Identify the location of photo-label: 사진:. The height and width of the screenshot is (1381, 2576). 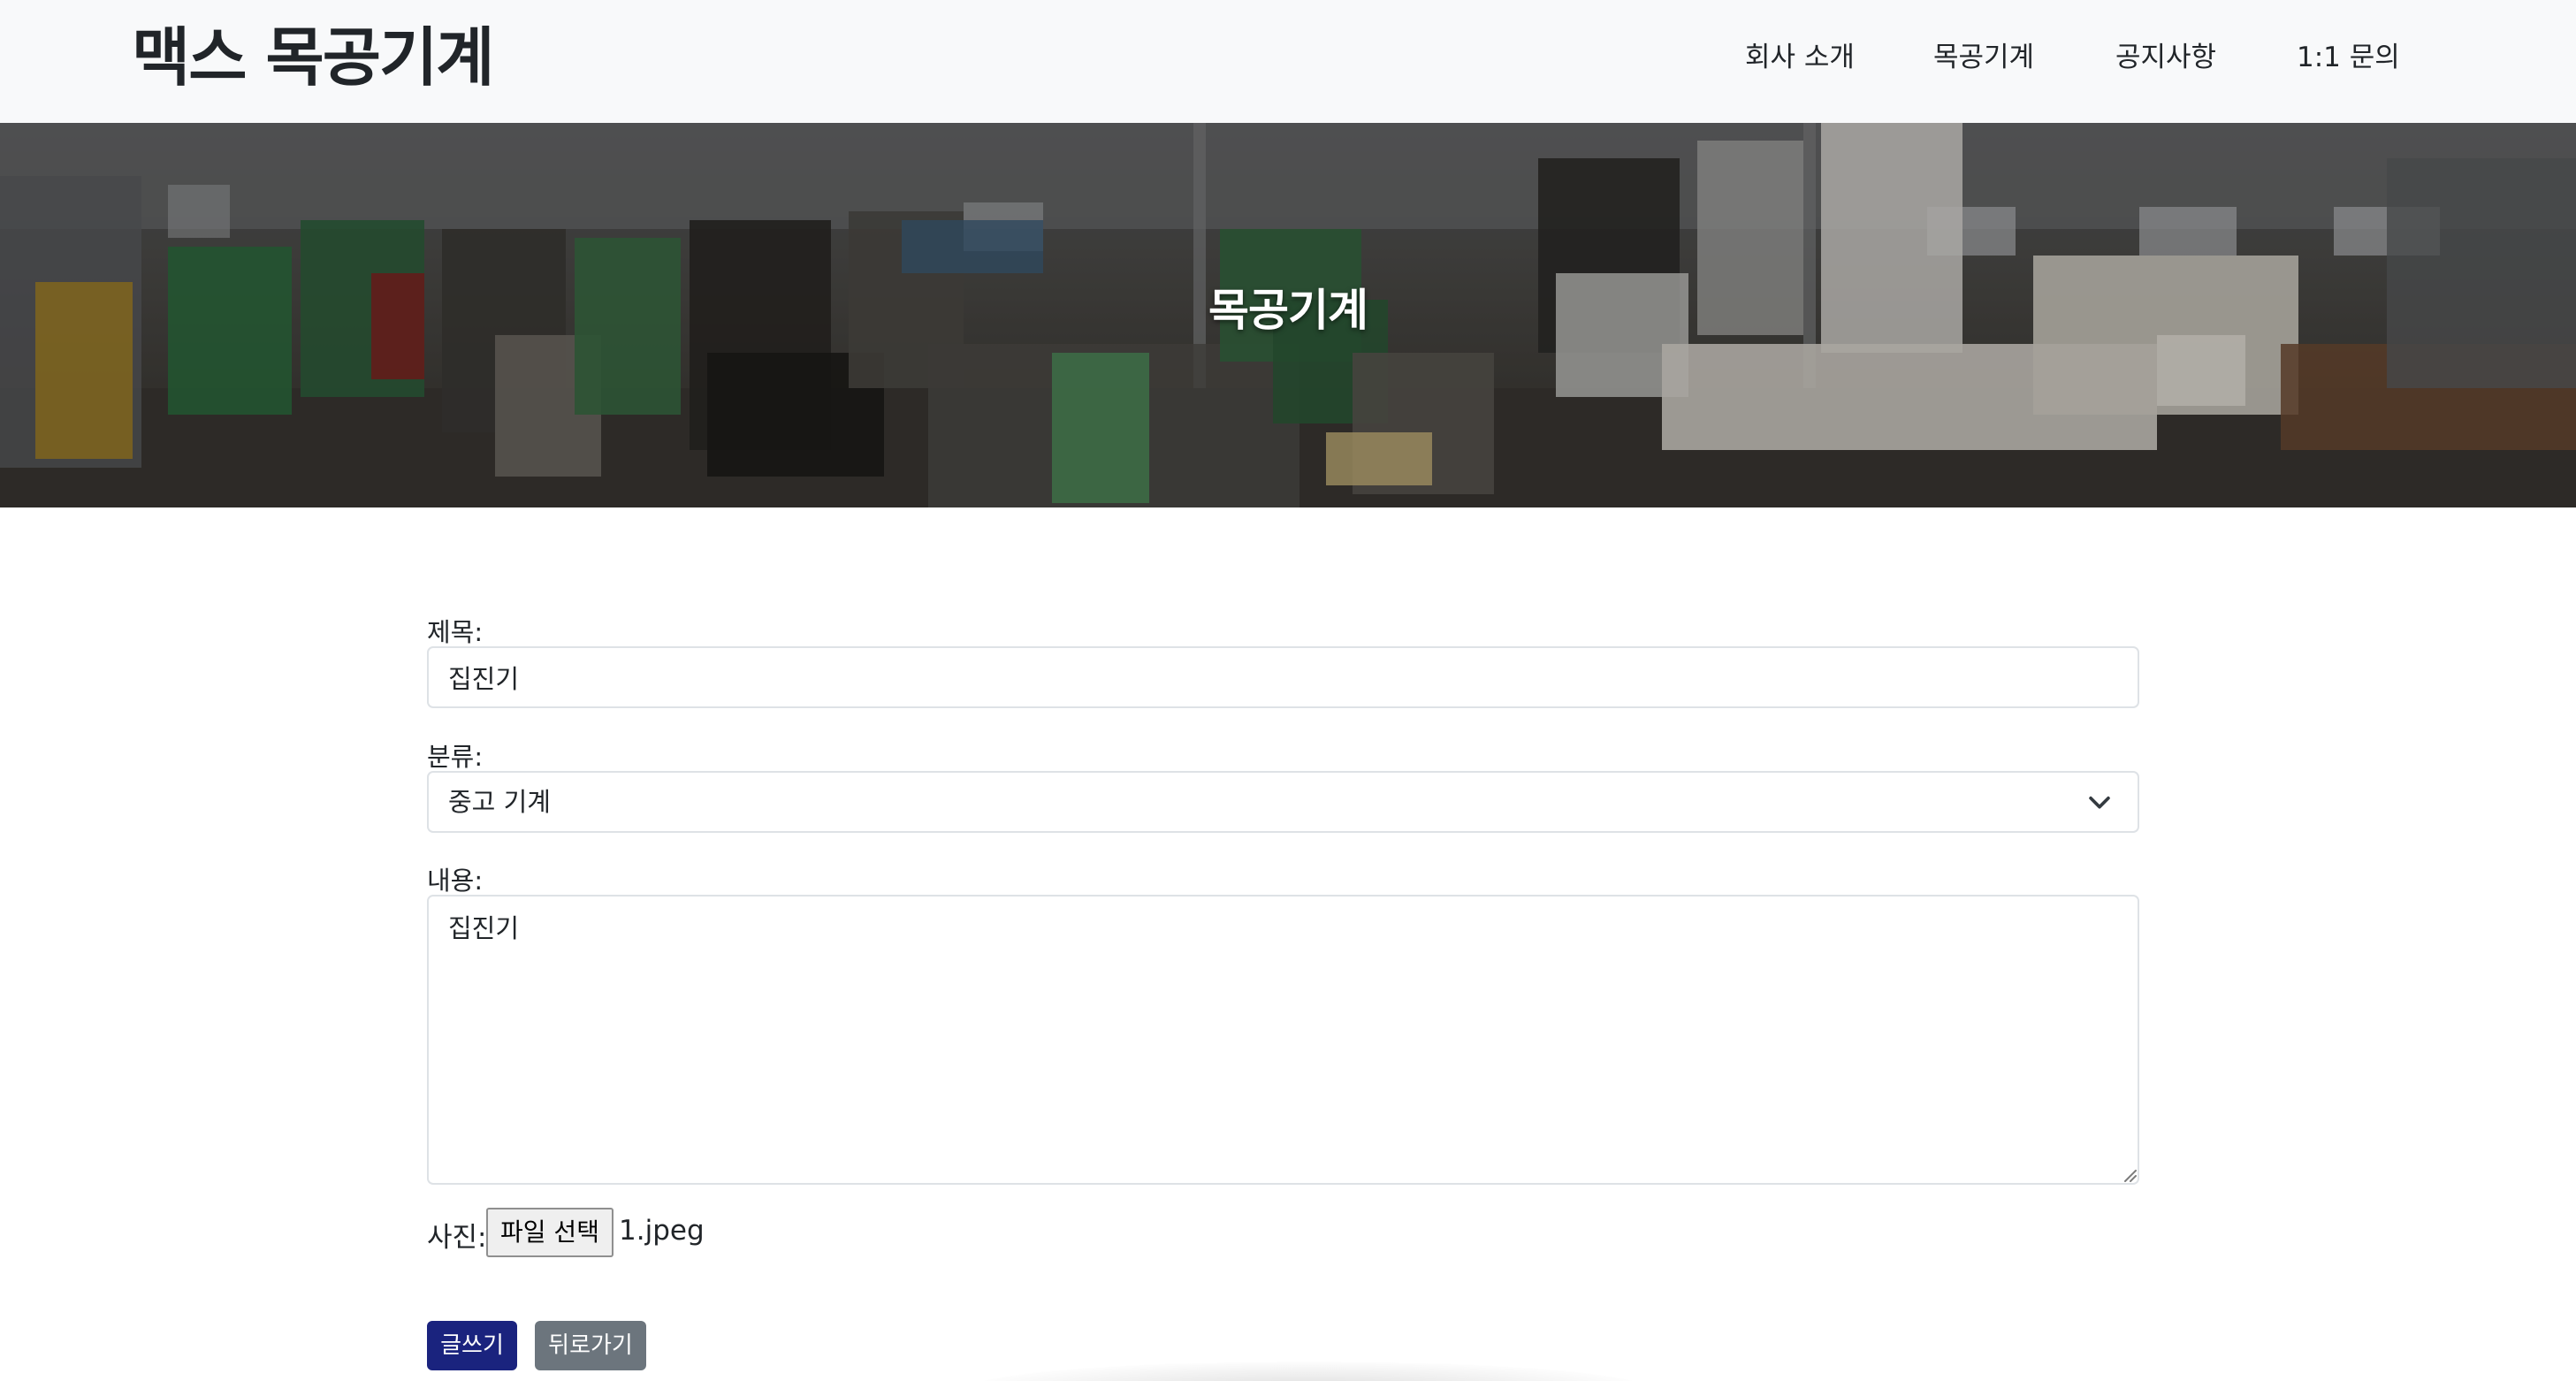
(457, 1238).